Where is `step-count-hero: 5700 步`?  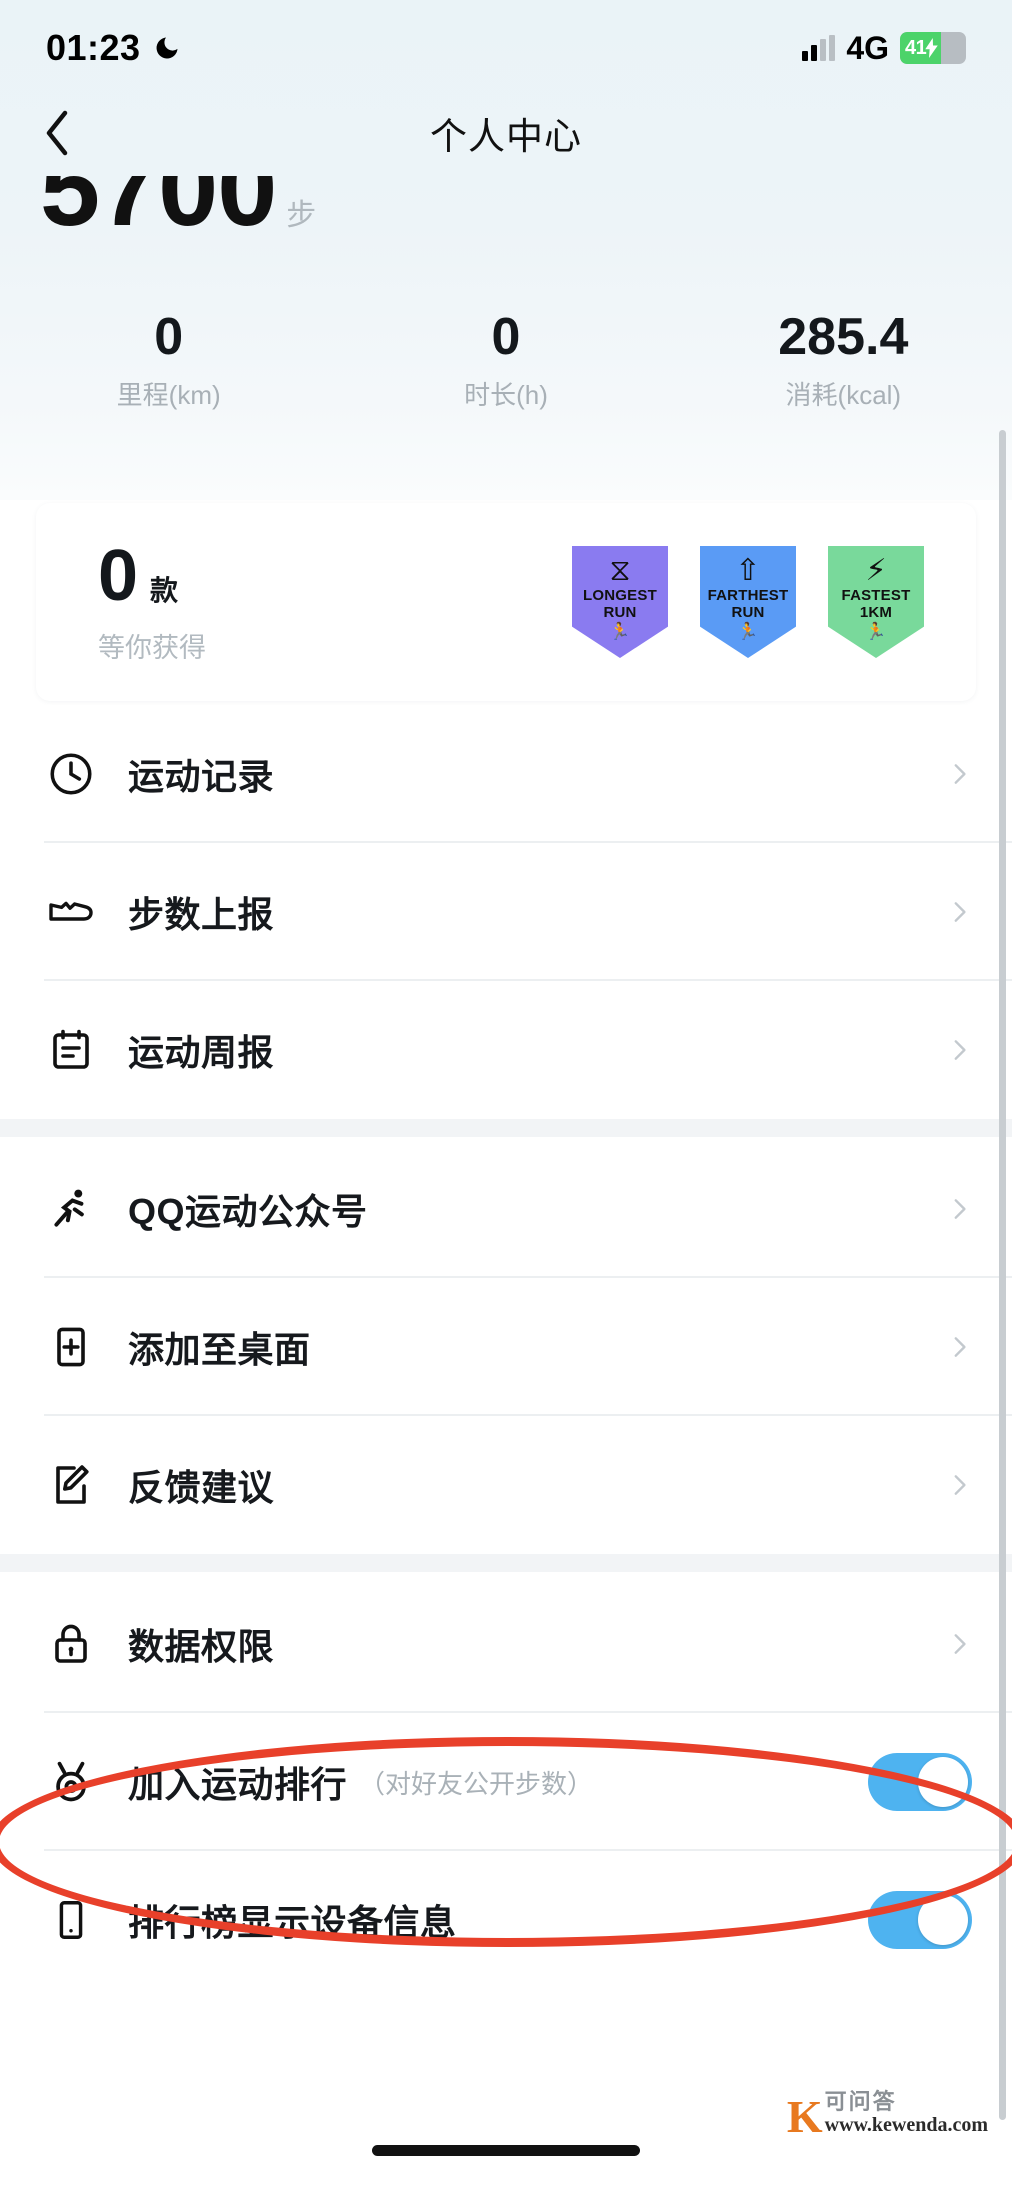
step-count-hero: 5700 步 is located at coordinates (506, 215).